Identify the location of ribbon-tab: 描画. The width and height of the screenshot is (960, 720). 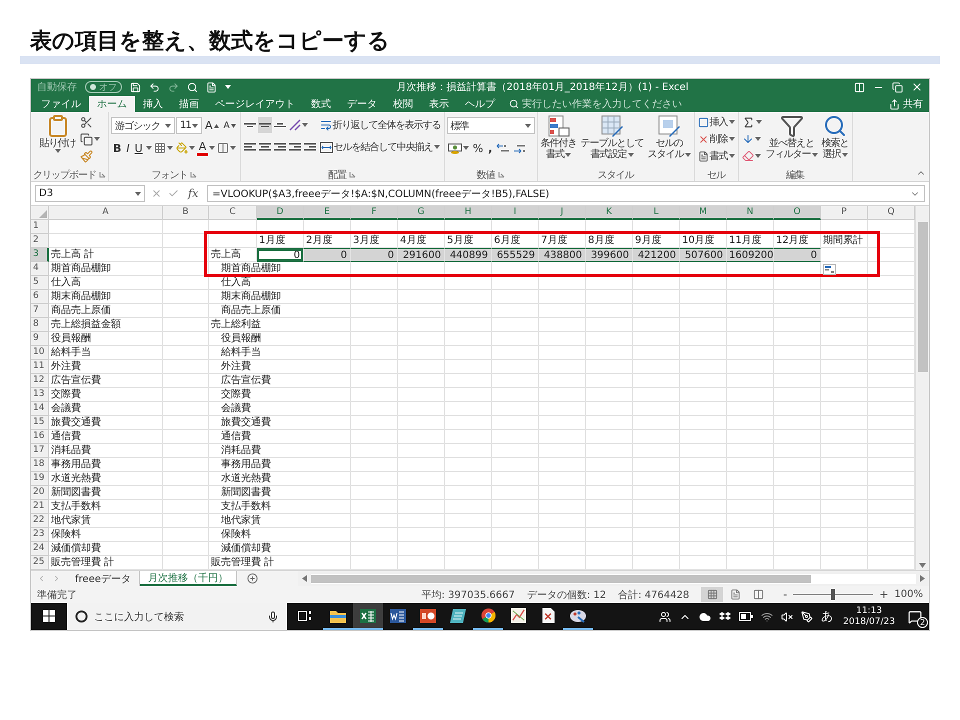
(189, 104).